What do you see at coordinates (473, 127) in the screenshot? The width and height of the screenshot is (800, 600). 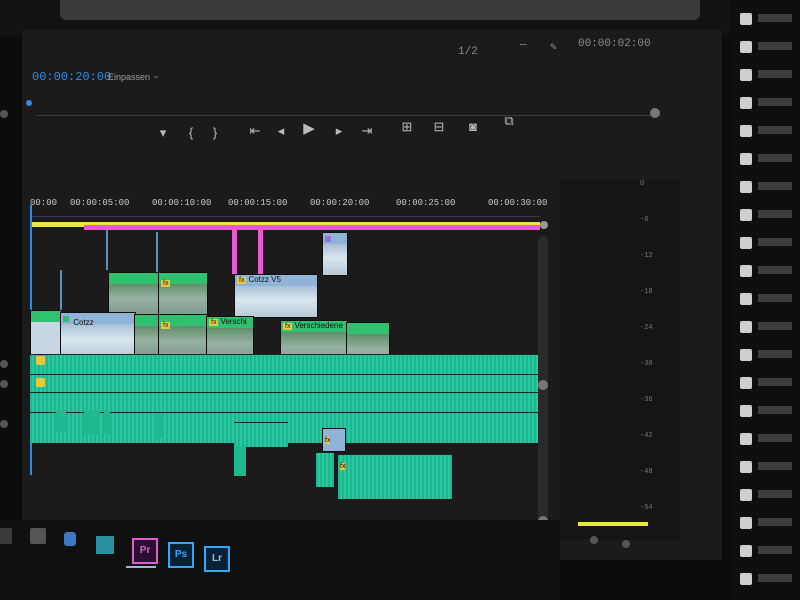 I see `export-frame-icon: ◙` at bounding box center [473, 127].